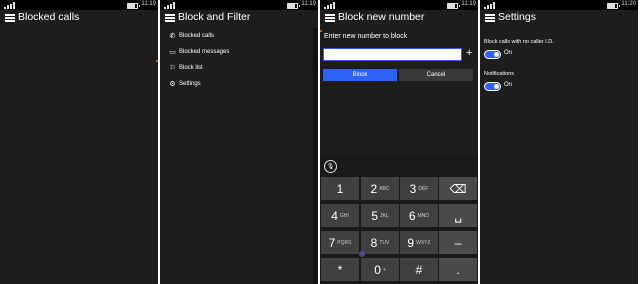 This screenshot has height=284, width=640. I want to click on key-digit: 8, so click(374, 242).